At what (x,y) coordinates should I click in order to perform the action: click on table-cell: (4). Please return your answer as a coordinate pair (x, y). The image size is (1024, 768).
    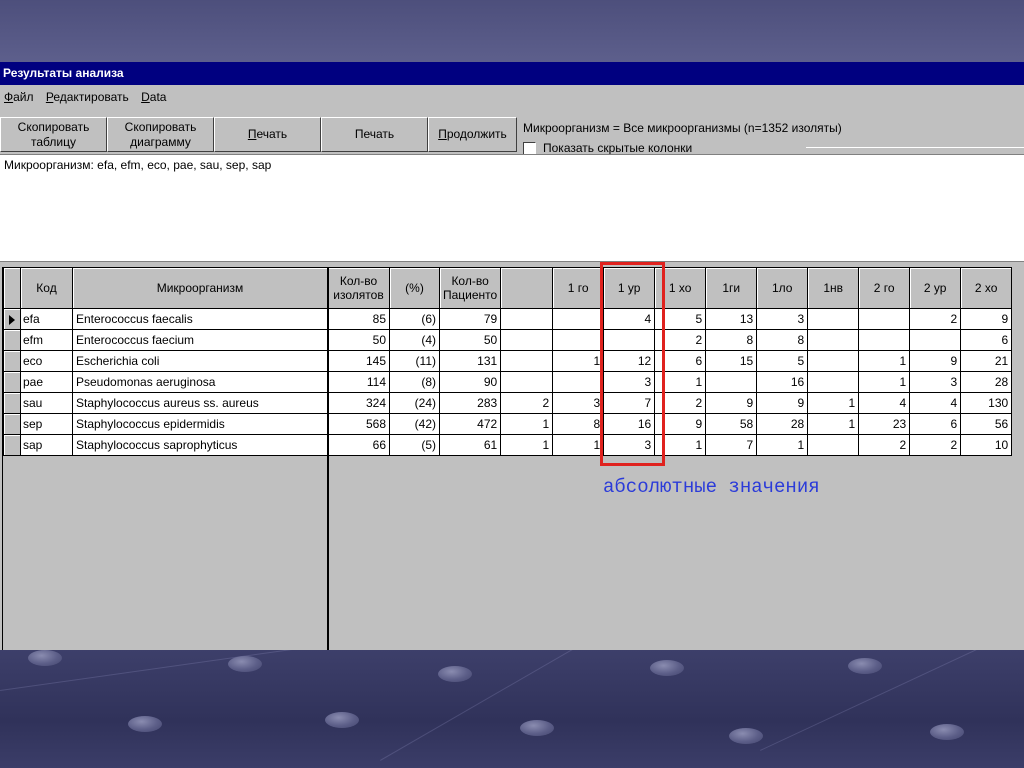
    Looking at the image, I should click on (414, 340).